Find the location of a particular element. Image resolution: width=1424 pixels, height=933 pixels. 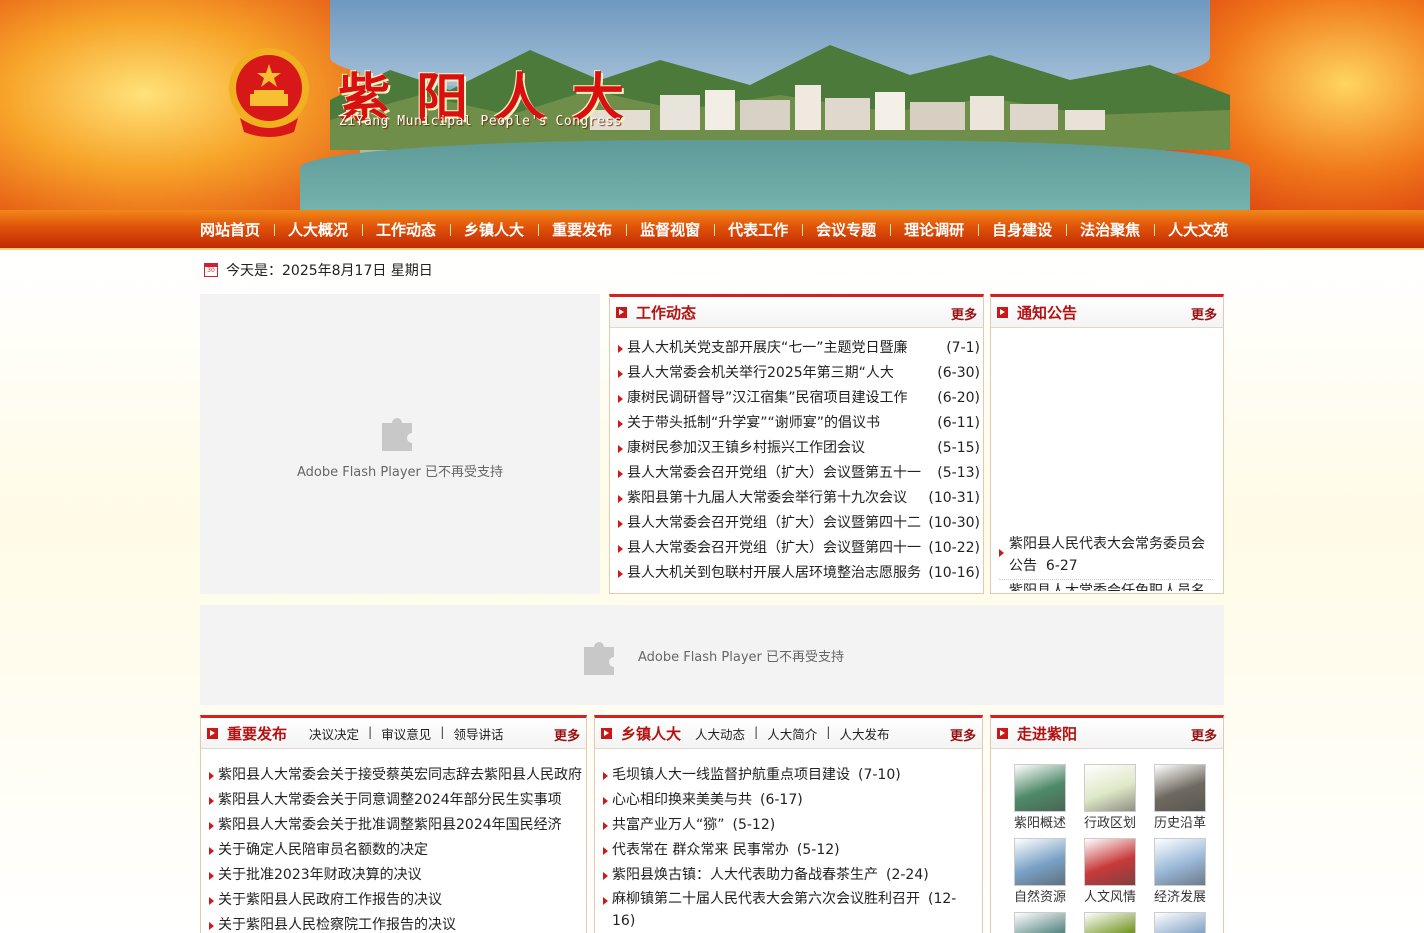

list-item: 县人大常委会召开党组（扩大）会议暨第四十二 (10-30) is located at coordinates (800, 523).